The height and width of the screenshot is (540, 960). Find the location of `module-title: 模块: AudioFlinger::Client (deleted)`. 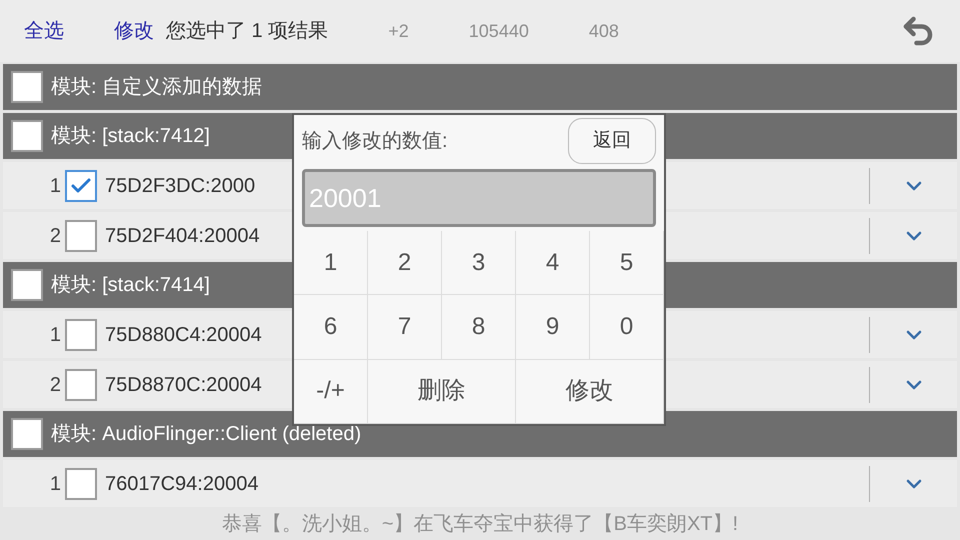

module-title: 模块: AudioFlinger::Client (deleted) is located at coordinates (206, 434).